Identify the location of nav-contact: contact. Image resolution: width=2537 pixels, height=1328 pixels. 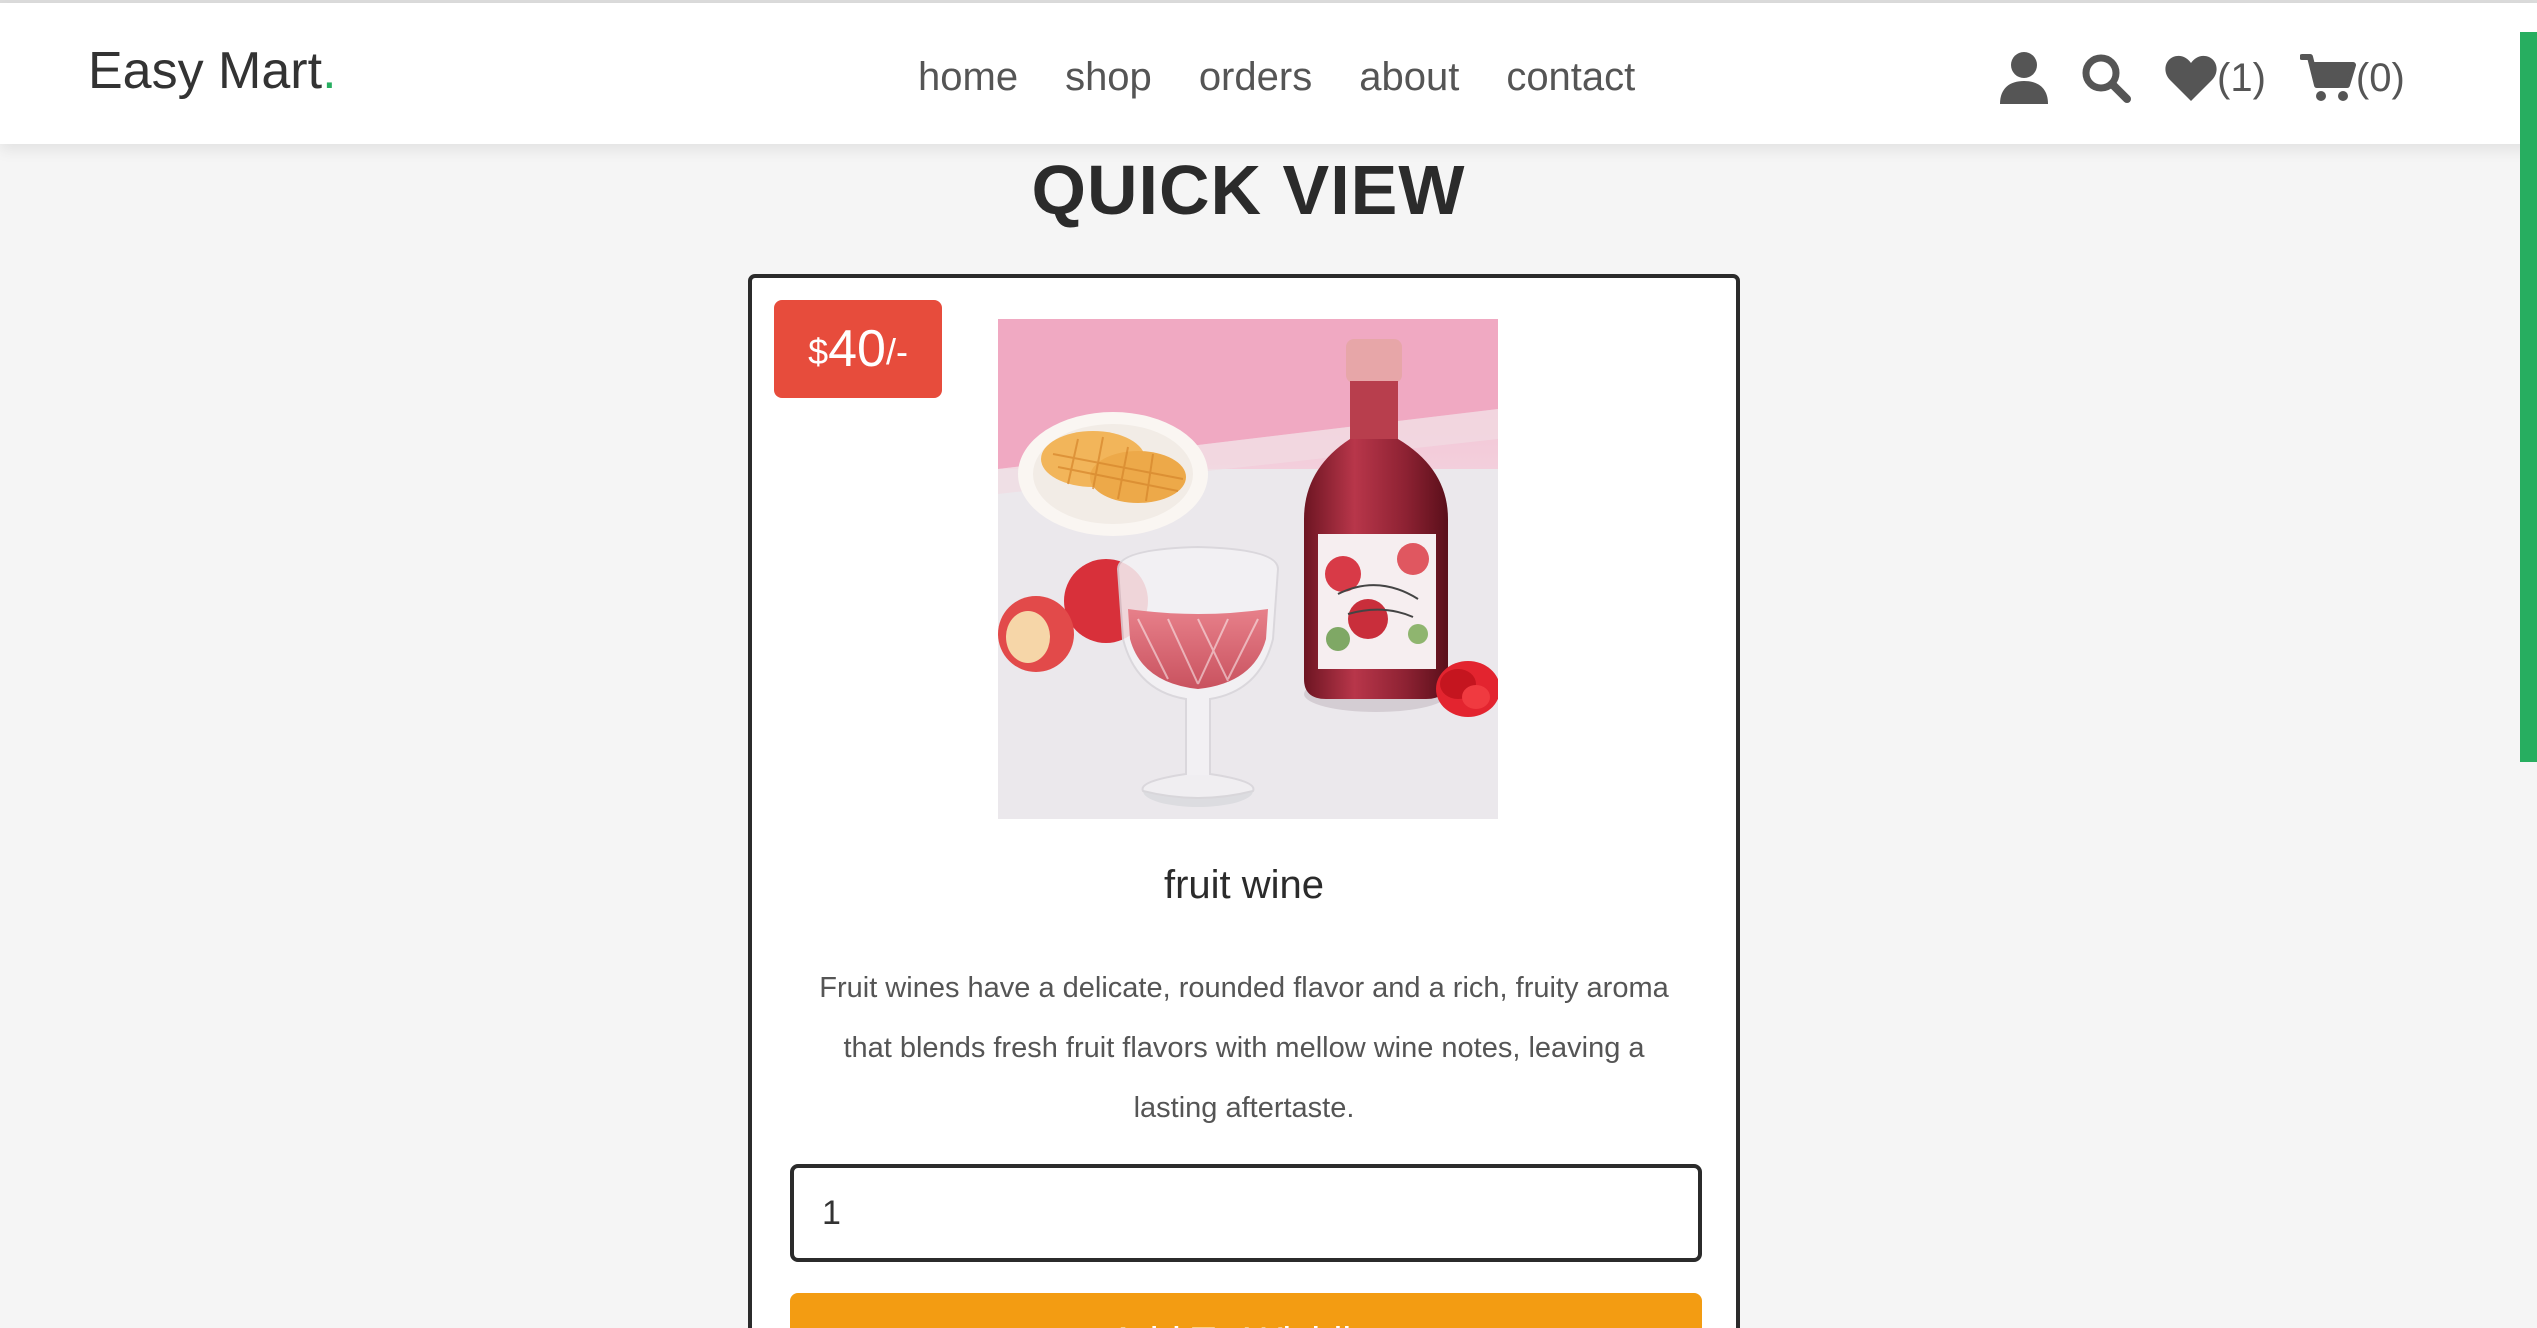
(1570, 77).